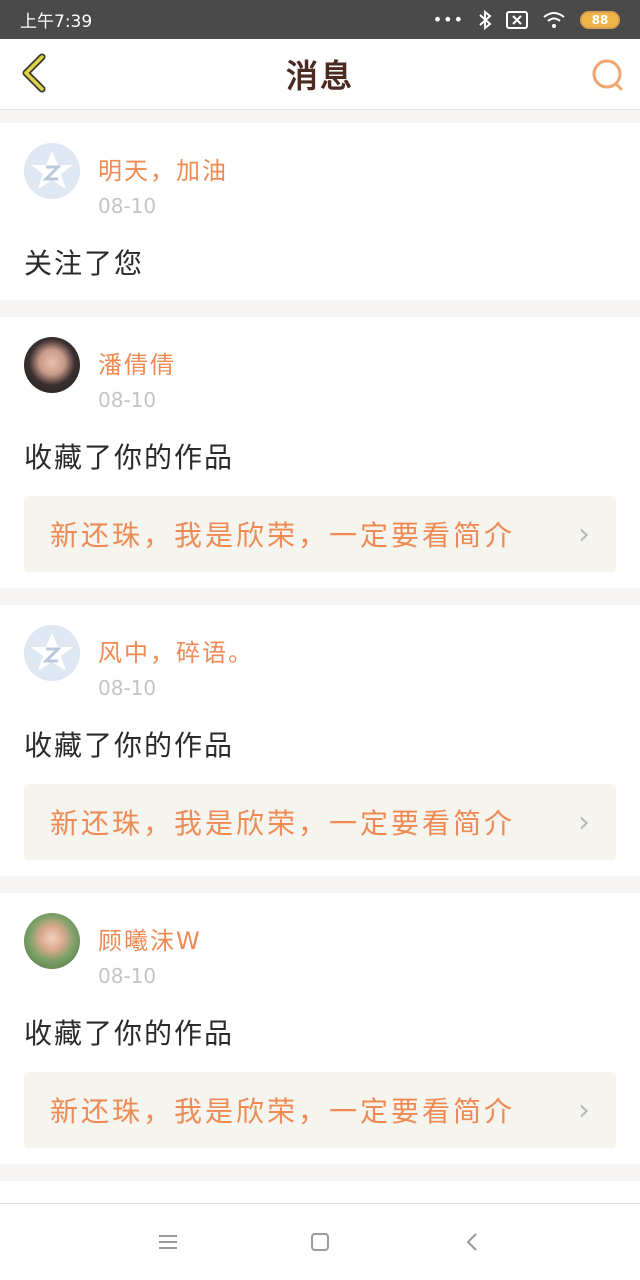 This screenshot has height=1280, width=640. Describe the element at coordinates (176, 650) in the screenshot. I see `username: 风中，碎语。` at that location.